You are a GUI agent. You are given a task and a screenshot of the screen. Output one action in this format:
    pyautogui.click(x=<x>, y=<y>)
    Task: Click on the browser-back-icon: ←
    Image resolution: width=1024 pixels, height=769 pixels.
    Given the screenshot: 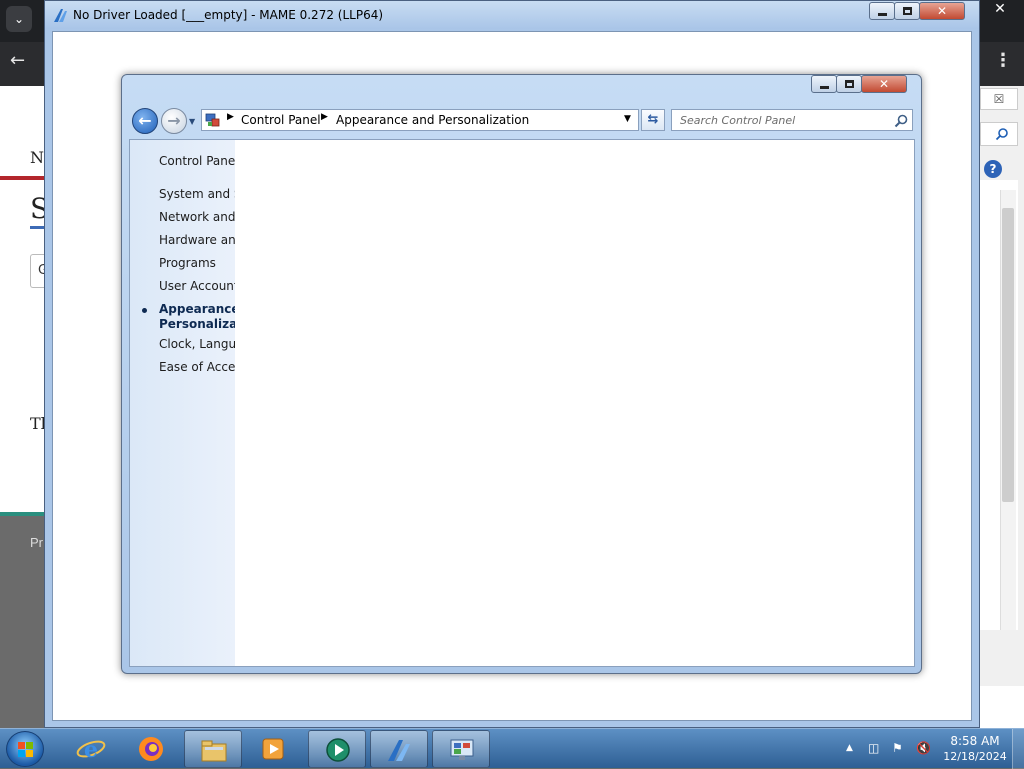 What is the action you would take?
    pyautogui.click(x=17, y=60)
    